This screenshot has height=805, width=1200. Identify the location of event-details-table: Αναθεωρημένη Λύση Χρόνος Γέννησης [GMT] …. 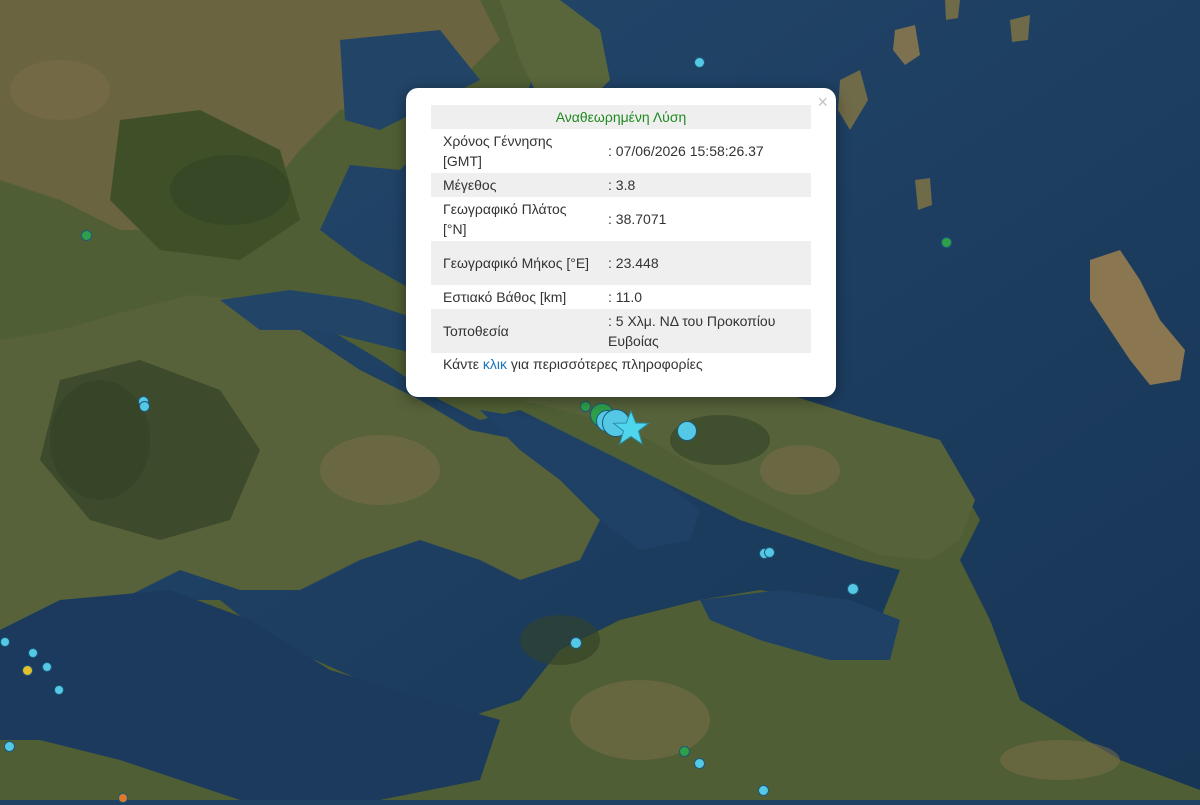
(621, 229).